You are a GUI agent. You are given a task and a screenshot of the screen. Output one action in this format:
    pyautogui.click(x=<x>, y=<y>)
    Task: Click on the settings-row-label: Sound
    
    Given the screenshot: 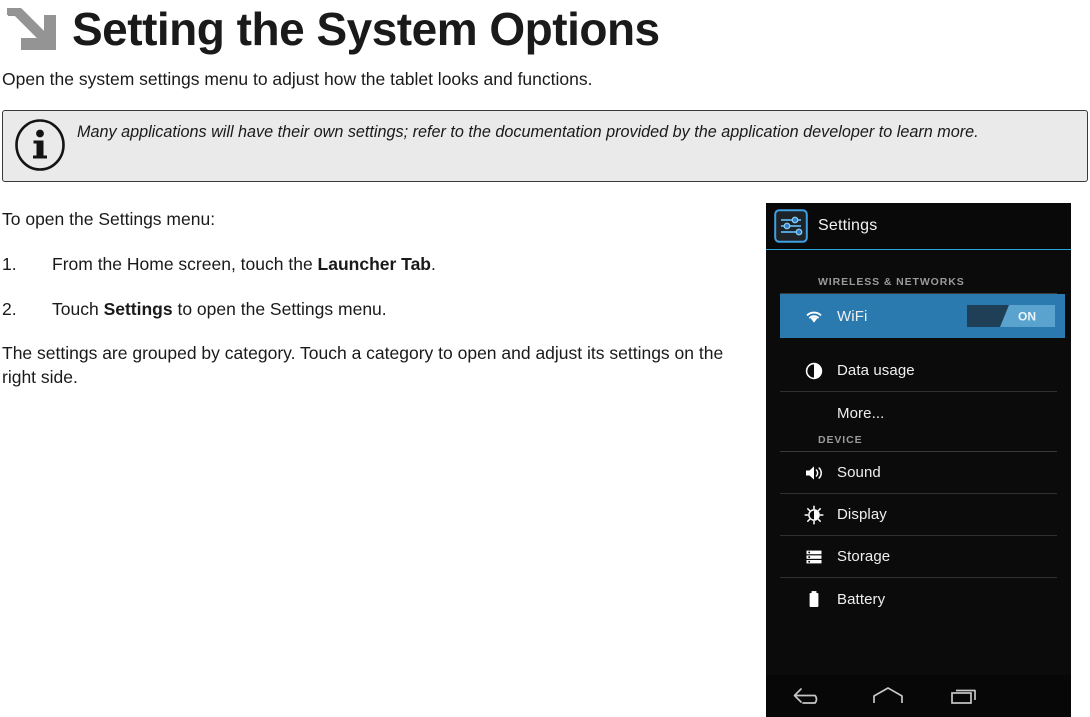 What is the action you would take?
    pyautogui.click(x=859, y=472)
    